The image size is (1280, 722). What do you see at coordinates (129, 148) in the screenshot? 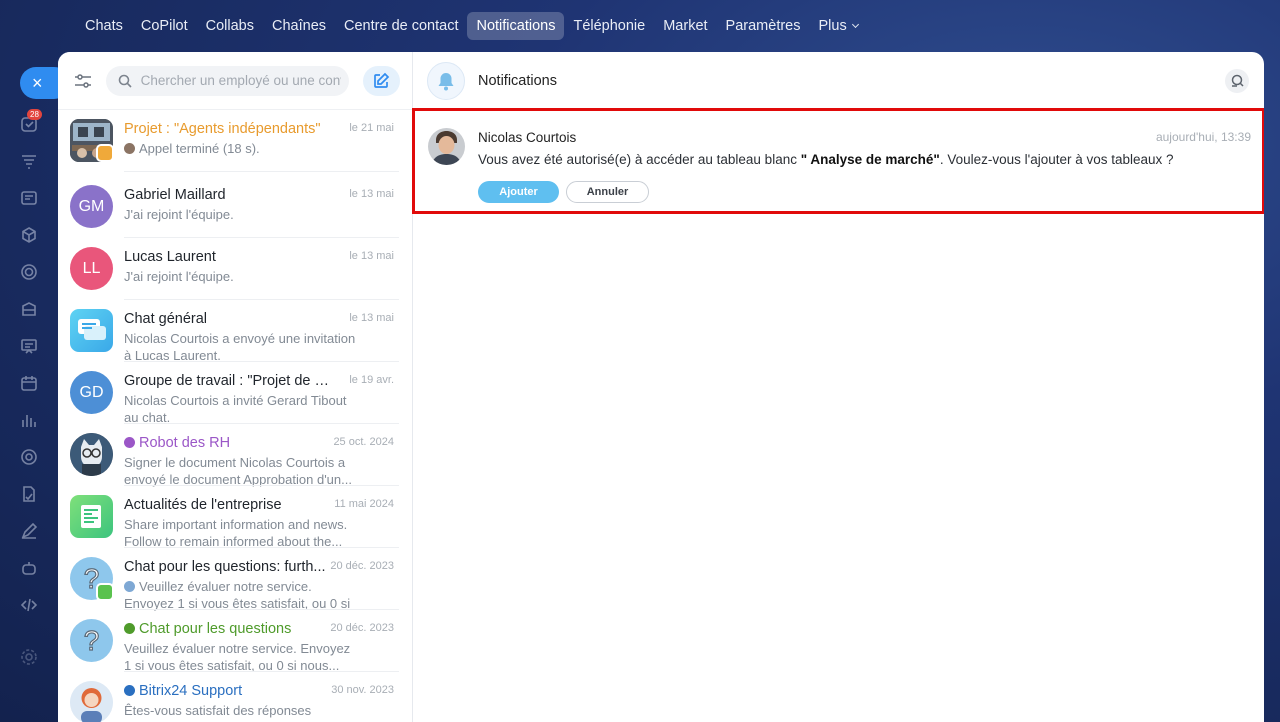
I see `author-mini-avatar` at bounding box center [129, 148].